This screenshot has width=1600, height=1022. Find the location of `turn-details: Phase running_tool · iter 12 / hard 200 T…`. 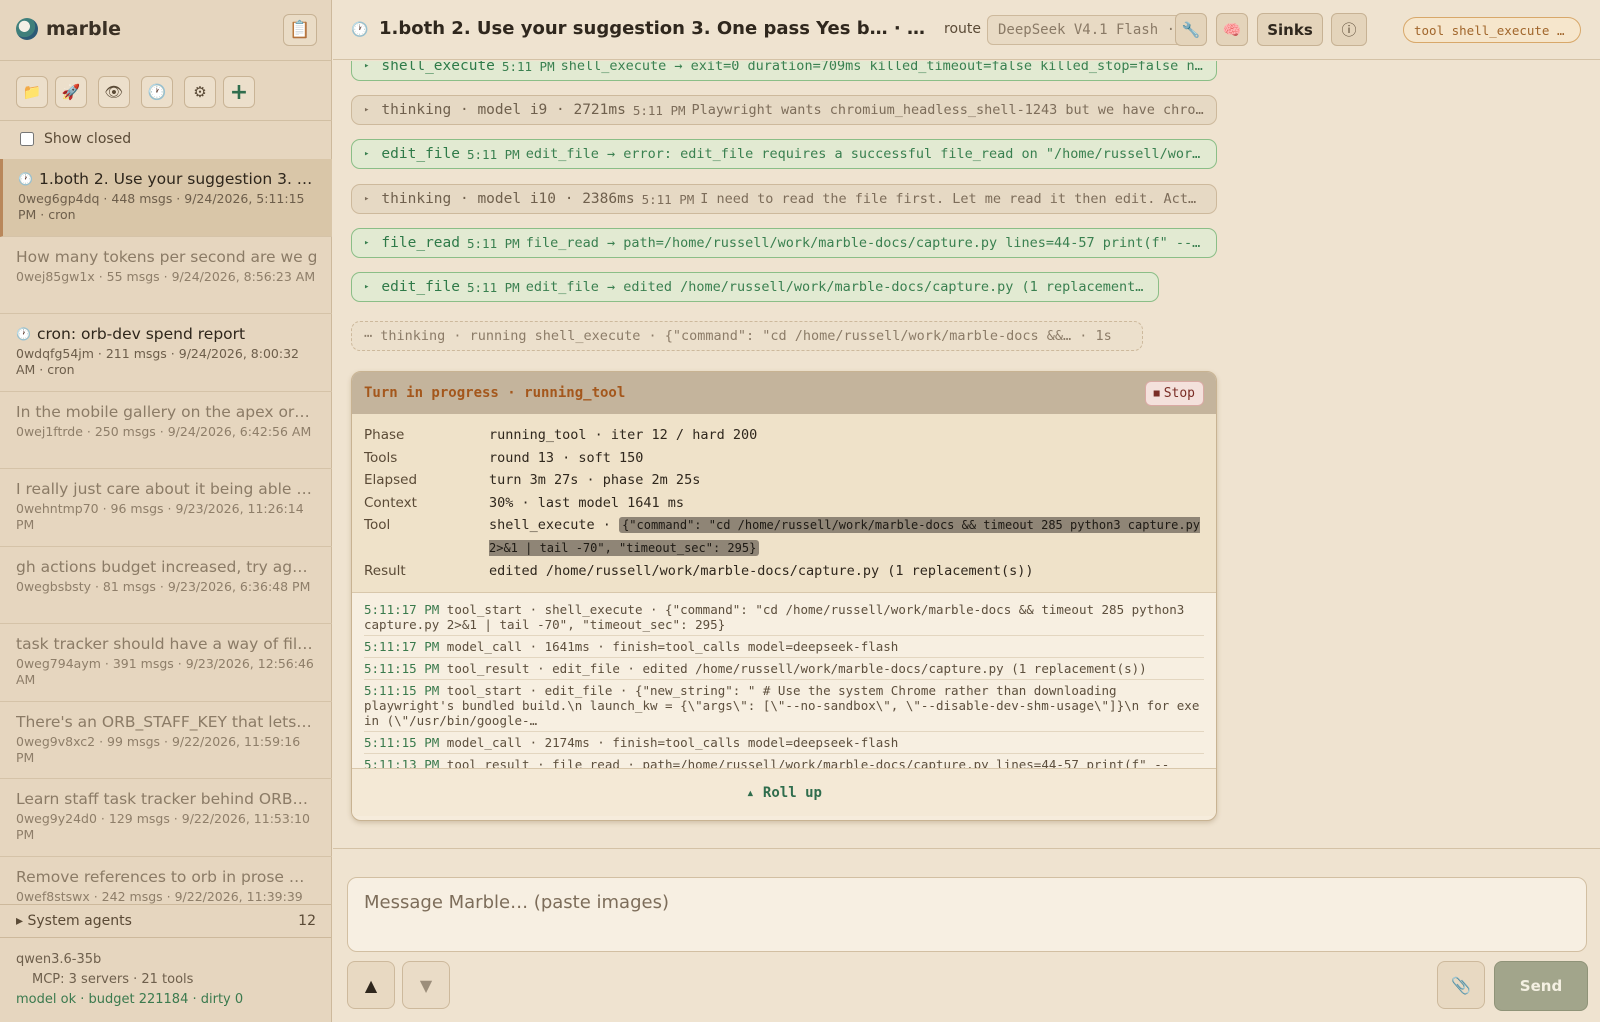

turn-details: Phase running_tool · iter 12 / hard 200 T… is located at coordinates (784, 503).